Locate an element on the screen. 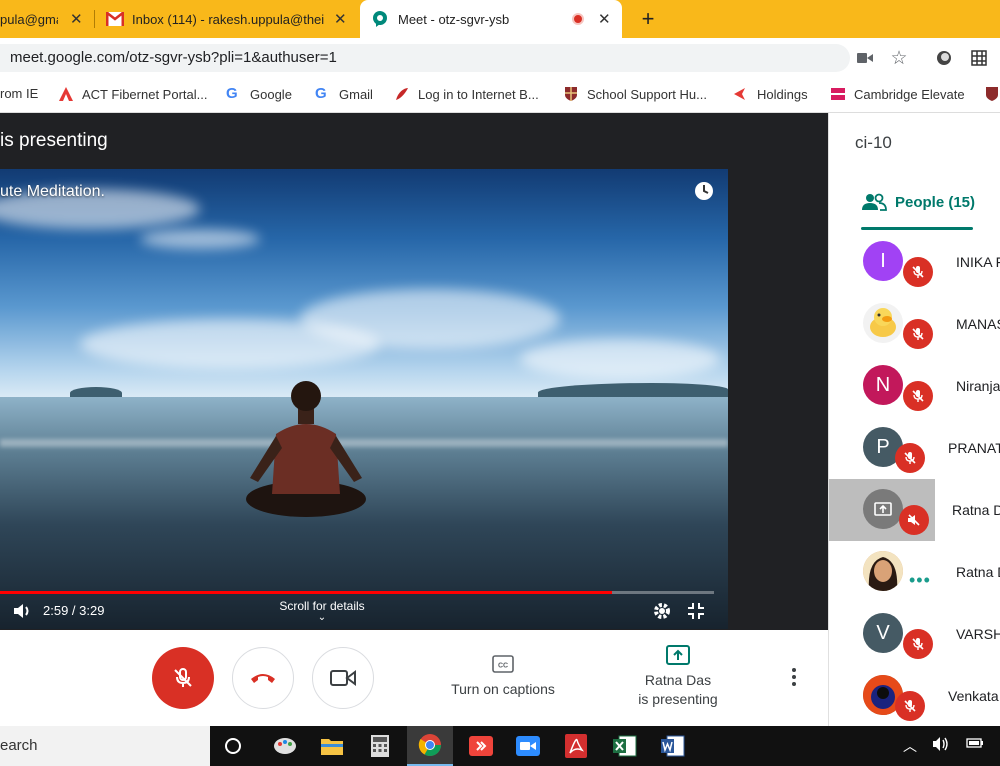  participant-row: P PRANAT is located at coordinates (914, 448).